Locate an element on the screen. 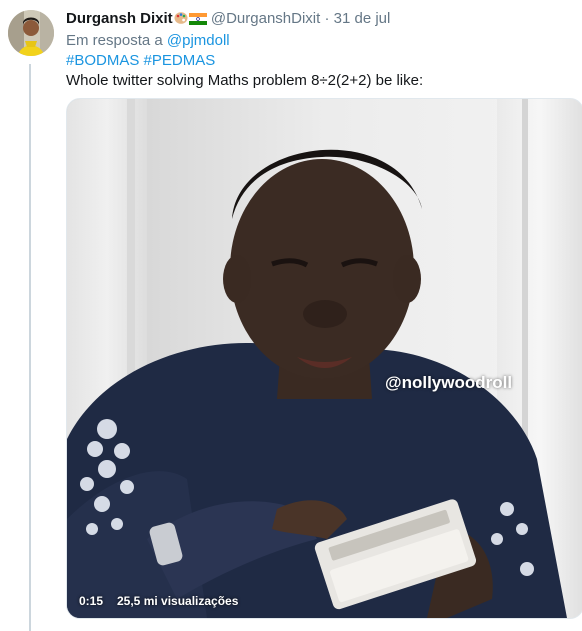 The width and height of the screenshot is (582, 631). hashtag-line: #BODMAS #PEDMAS is located at coordinates (324, 61).